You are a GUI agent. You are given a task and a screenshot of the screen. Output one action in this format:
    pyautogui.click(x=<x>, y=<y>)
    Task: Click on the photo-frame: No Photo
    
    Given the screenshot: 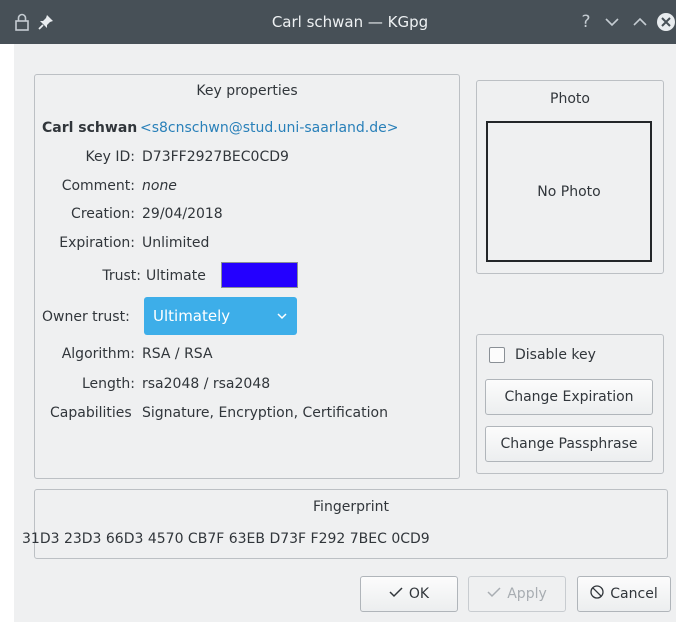 What is the action you would take?
    pyautogui.click(x=569, y=191)
    